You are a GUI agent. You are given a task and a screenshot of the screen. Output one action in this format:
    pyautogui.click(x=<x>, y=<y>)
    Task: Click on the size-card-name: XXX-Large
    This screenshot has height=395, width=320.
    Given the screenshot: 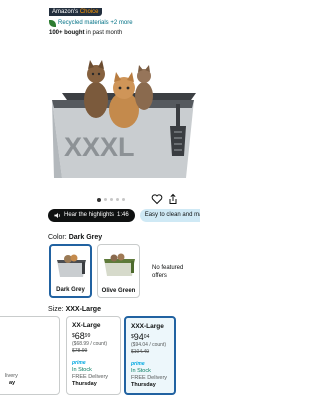 What is the action you would take?
    pyautogui.click(x=147, y=326)
    